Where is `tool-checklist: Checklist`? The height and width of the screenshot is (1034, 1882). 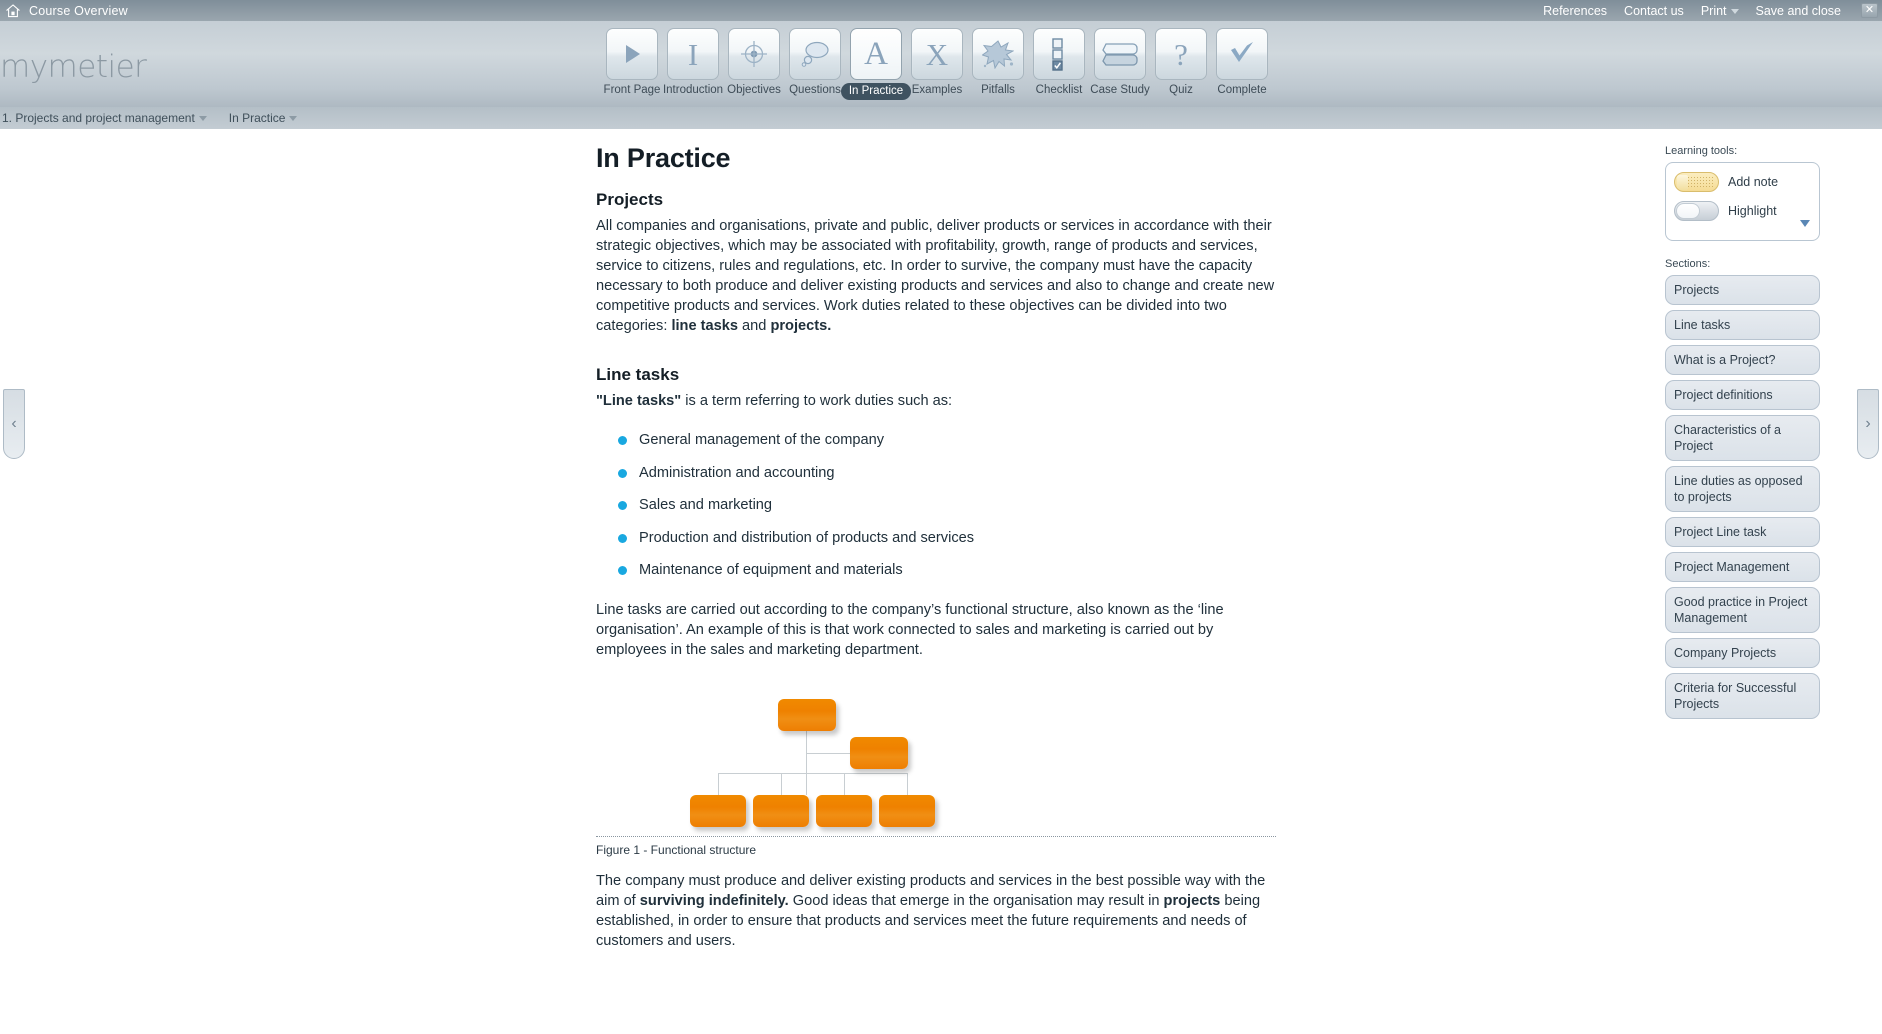
tool-checklist: Checklist is located at coordinates (1059, 62).